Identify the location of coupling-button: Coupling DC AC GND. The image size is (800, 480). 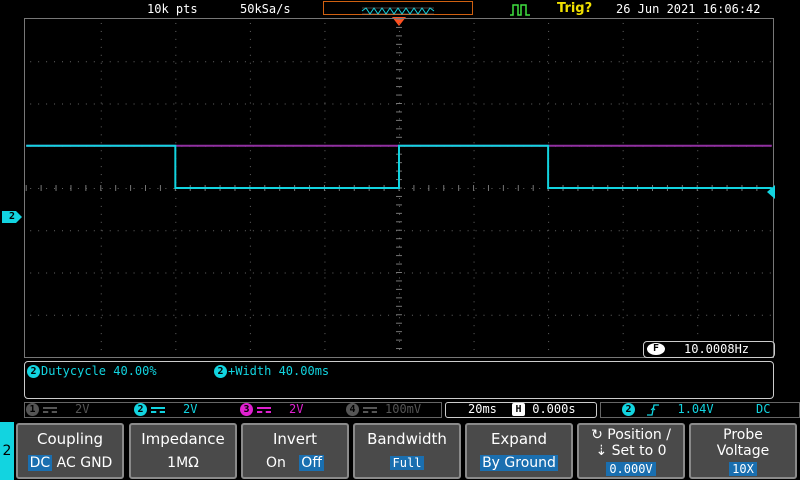
(70, 451).